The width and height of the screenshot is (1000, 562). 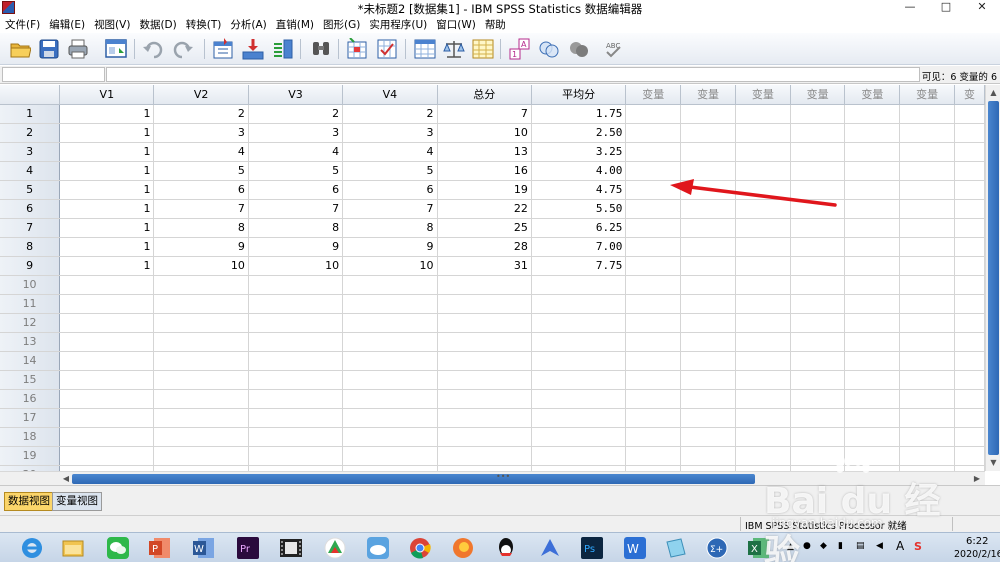 What do you see at coordinates (157, 25) in the screenshot?
I see `menu-data: 数据(D)` at bounding box center [157, 25].